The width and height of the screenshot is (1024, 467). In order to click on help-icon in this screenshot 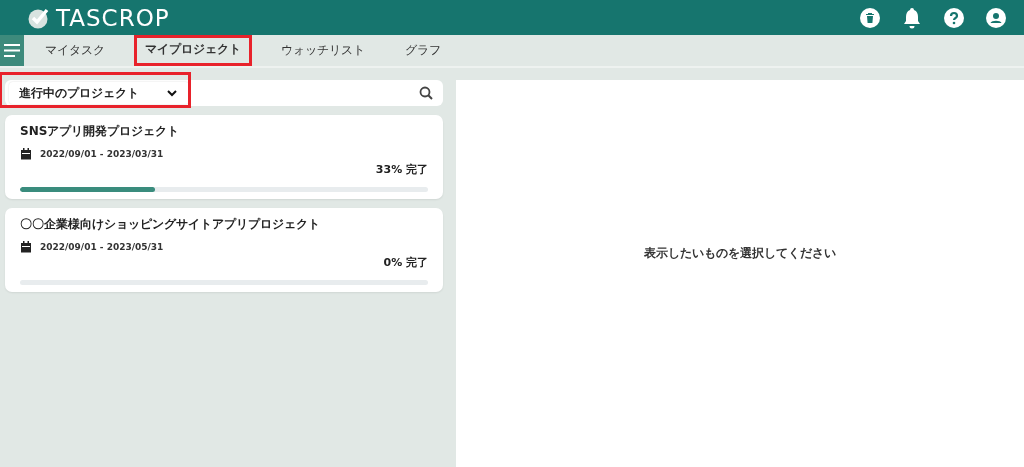, I will do `click(954, 17)`.